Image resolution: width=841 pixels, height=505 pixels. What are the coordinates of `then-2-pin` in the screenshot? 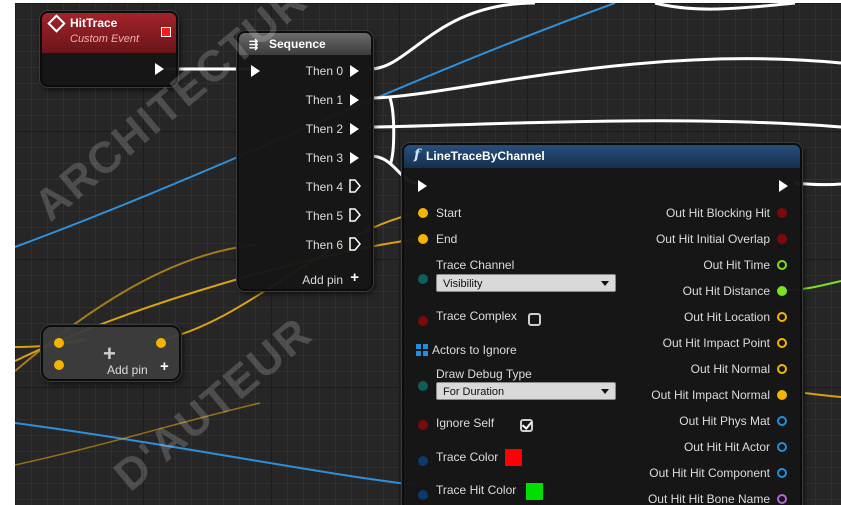 It's located at (354, 129).